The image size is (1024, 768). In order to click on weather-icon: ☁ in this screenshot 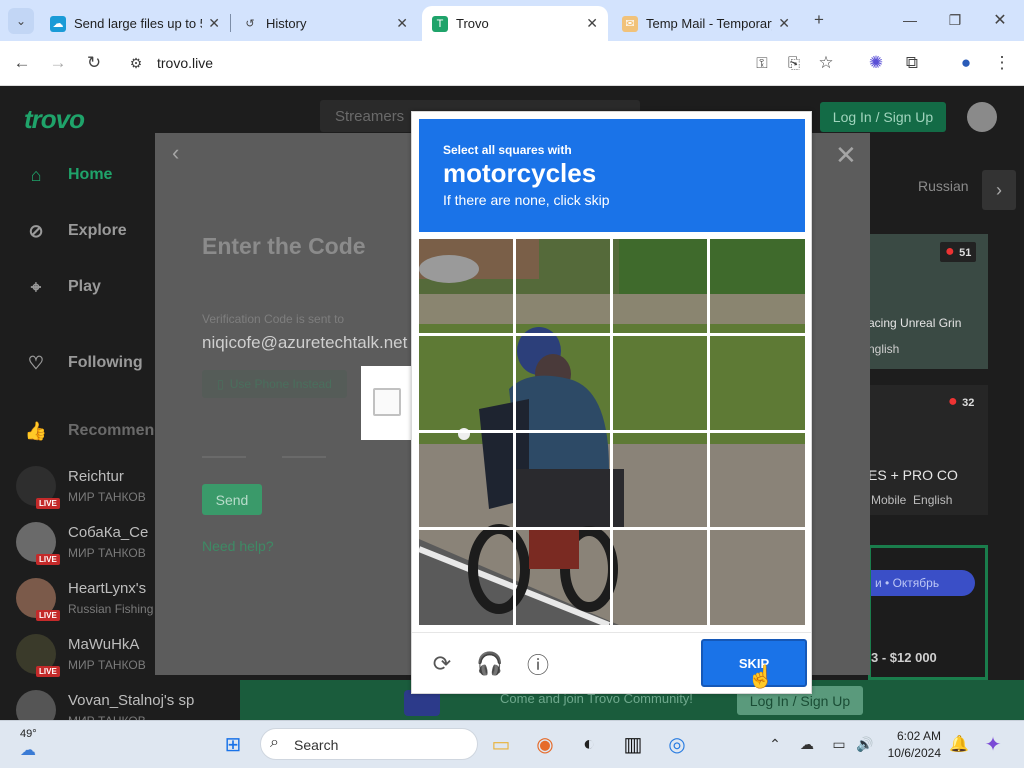, I will do `click(28, 750)`.